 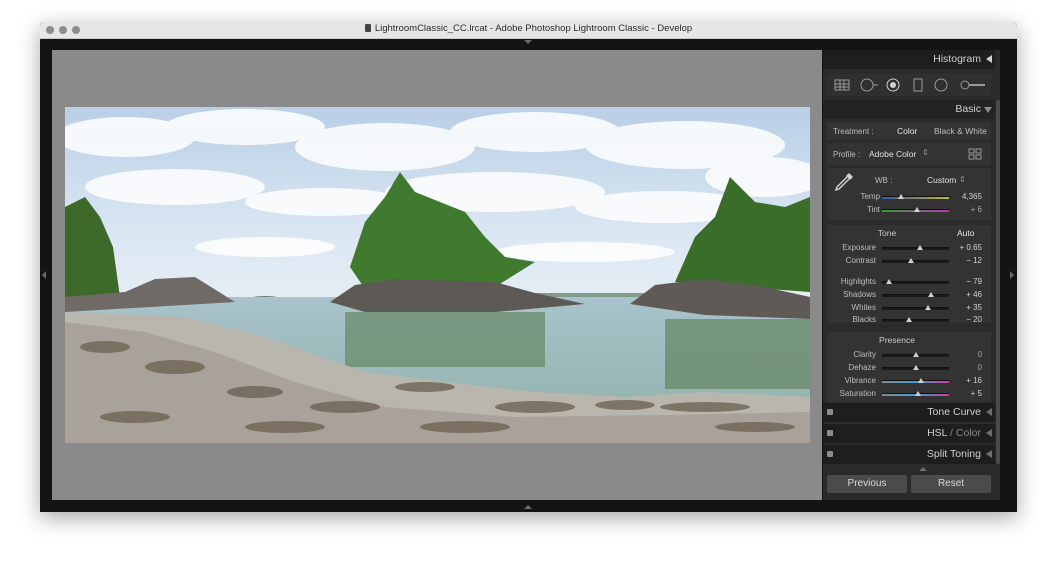 I want to click on shadows-slider-track, so click(x=915, y=295).